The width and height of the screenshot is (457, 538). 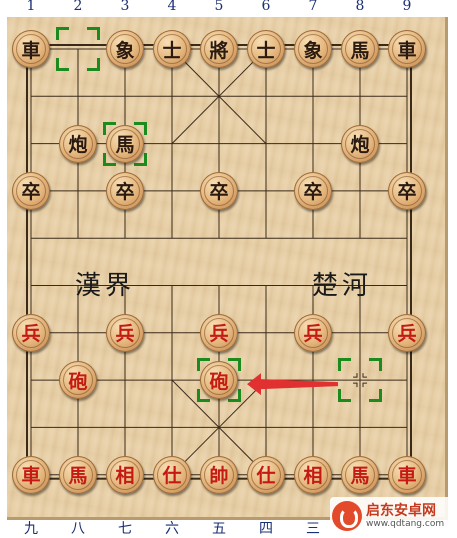 I want to click on file-label-top: 1, so click(x=31, y=7).